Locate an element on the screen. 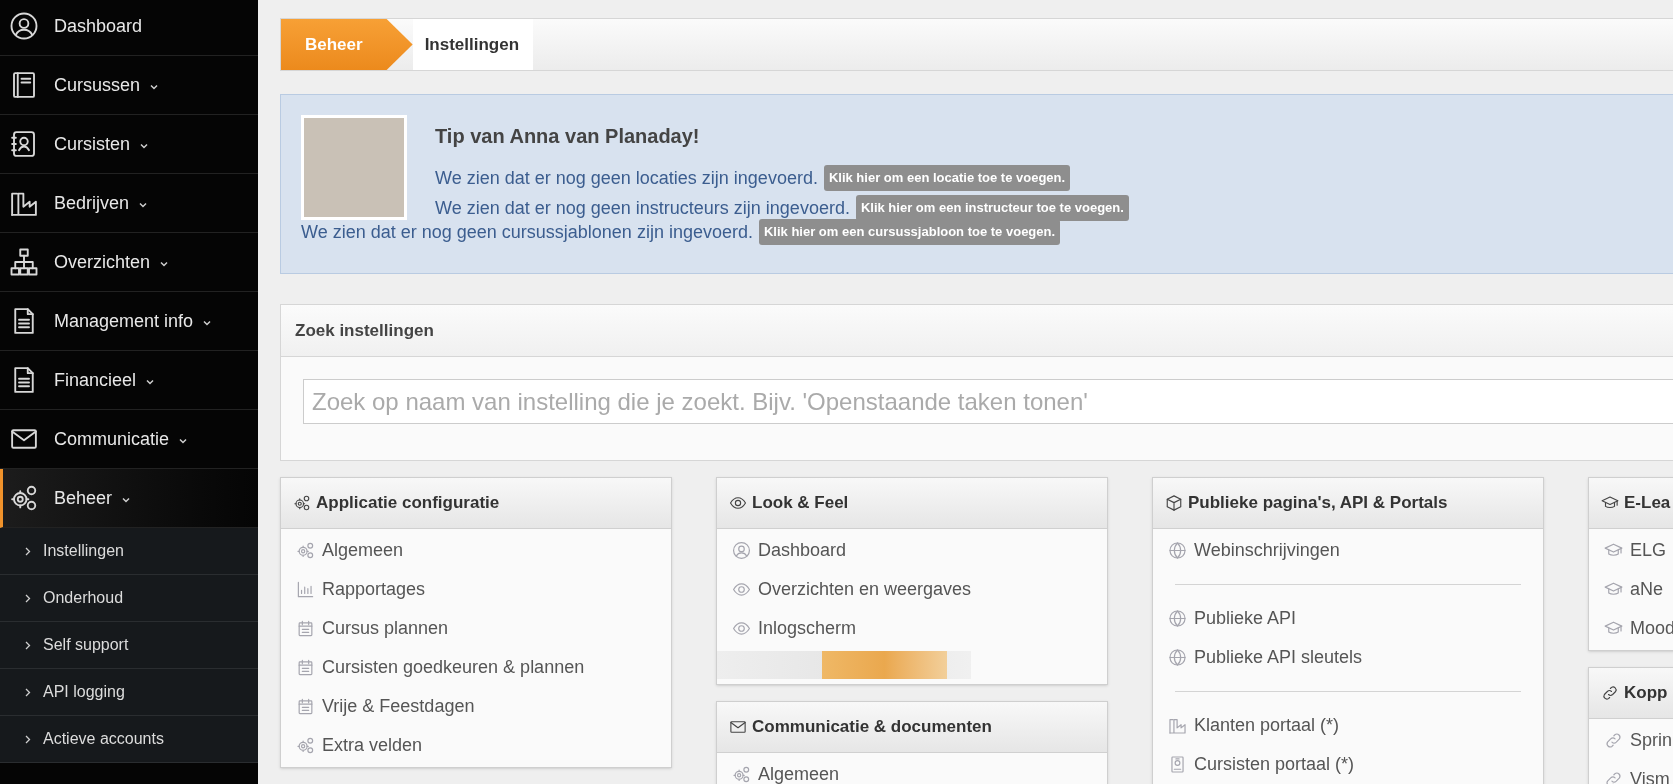  settings-link: Publieke API sleutels is located at coordinates (1348, 657).